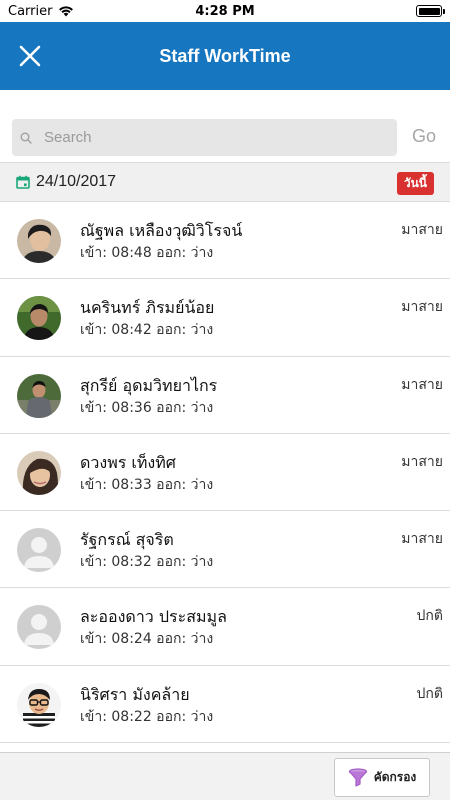  I want to click on nav-bar: Staff WorkTime, so click(225, 56).